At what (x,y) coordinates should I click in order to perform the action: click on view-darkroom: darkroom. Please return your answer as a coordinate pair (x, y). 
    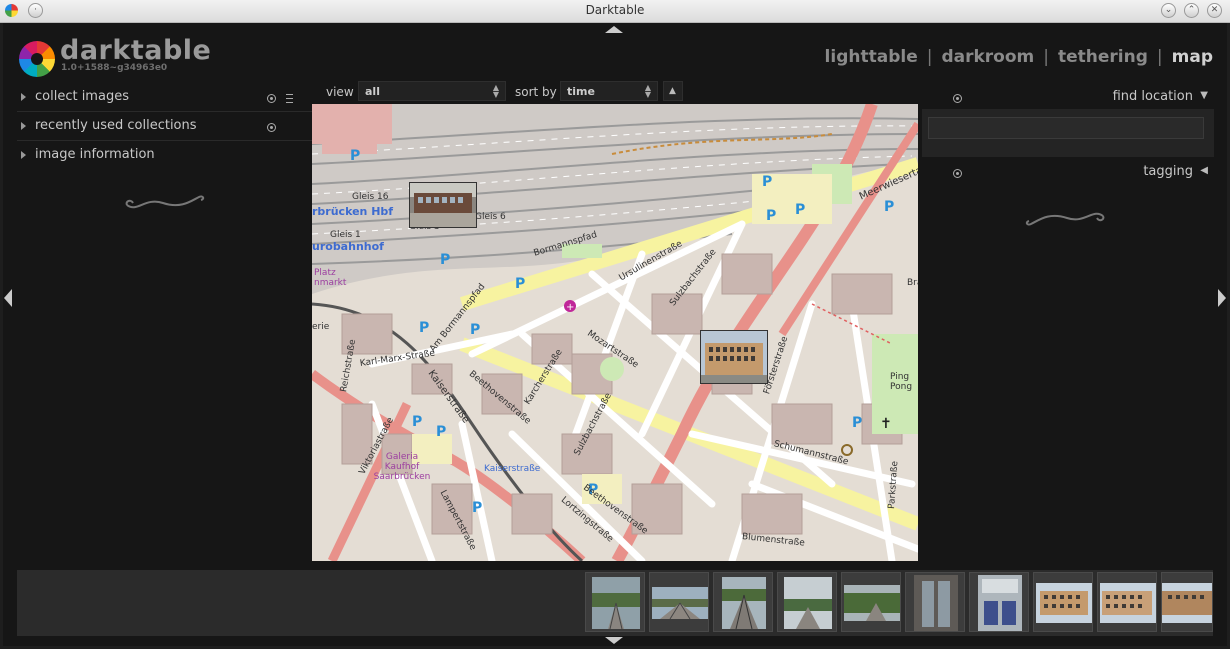
    Looking at the image, I should click on (987, 57).